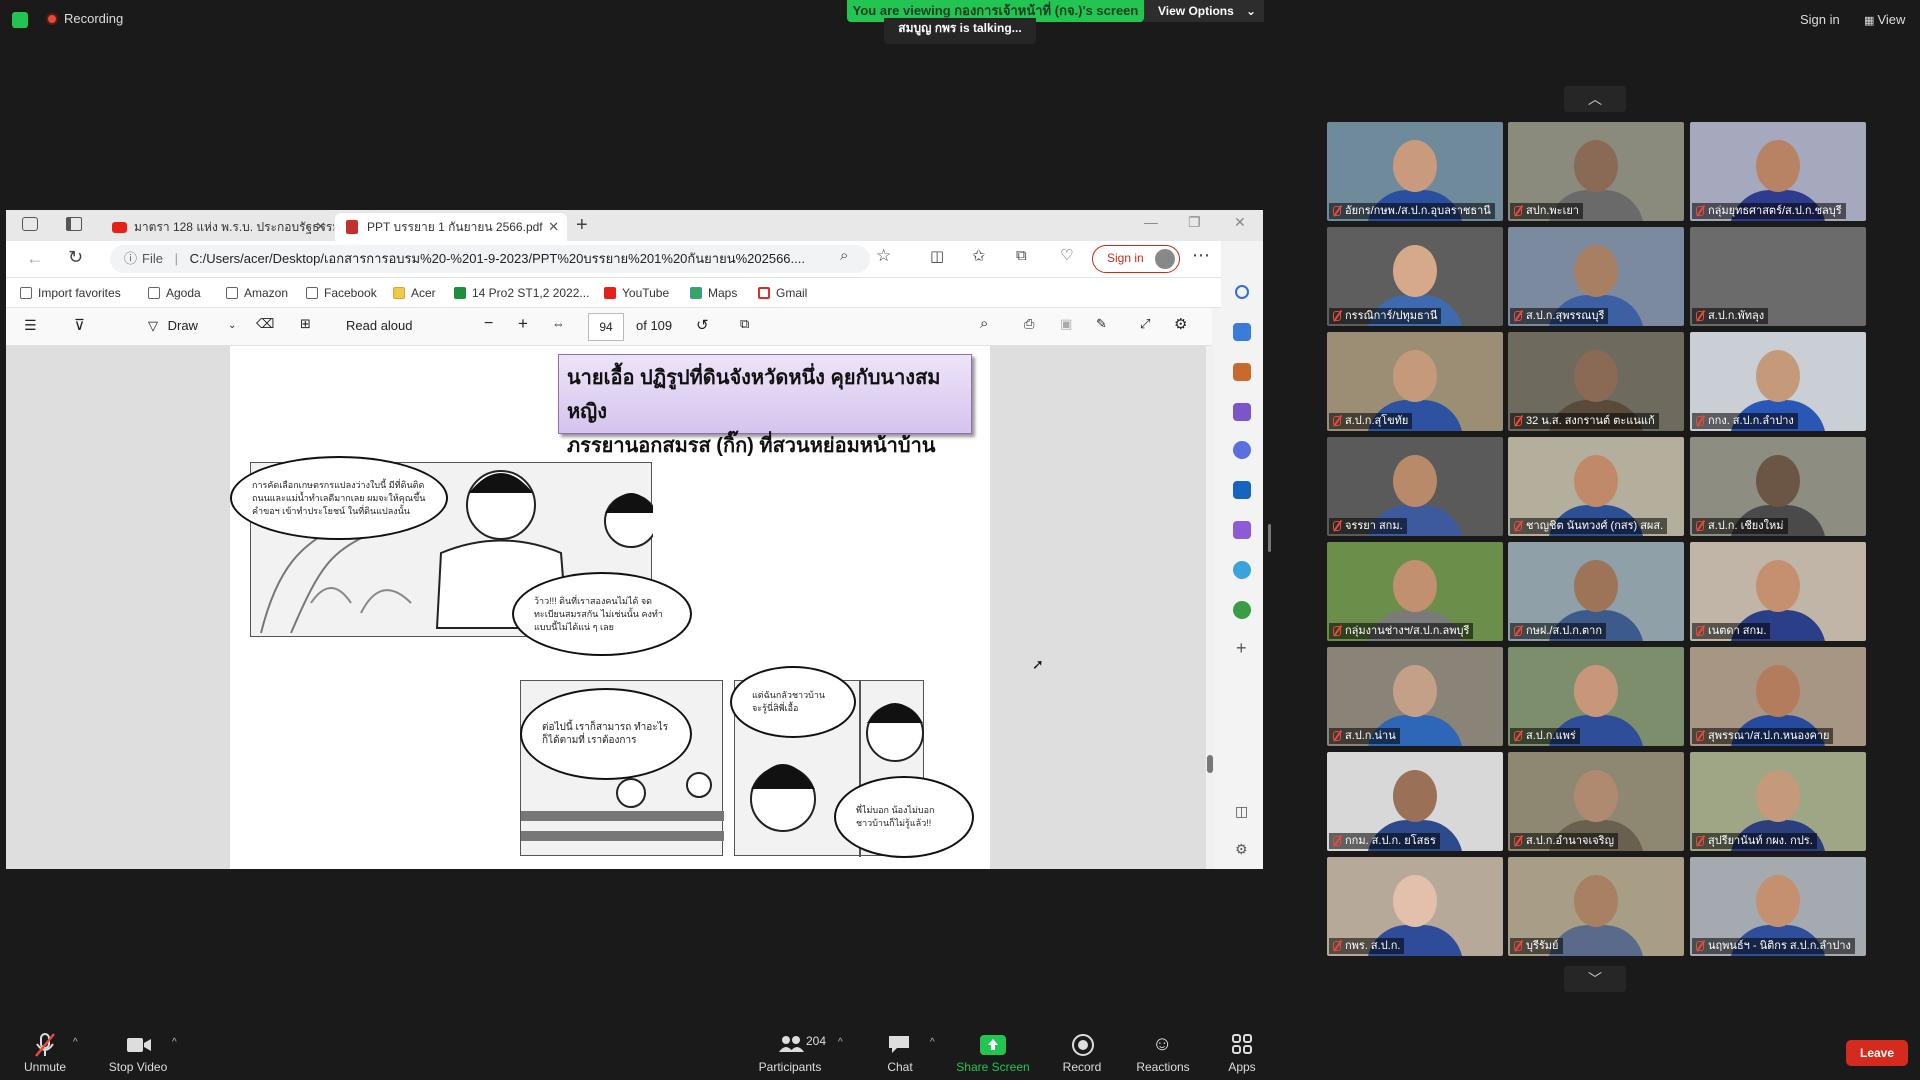 The image size is (1920, 1080). What do you see at coordinates (30, 325) in the screenshot?
I see `contents-icon: ☰` at bounding box center [30, 325].